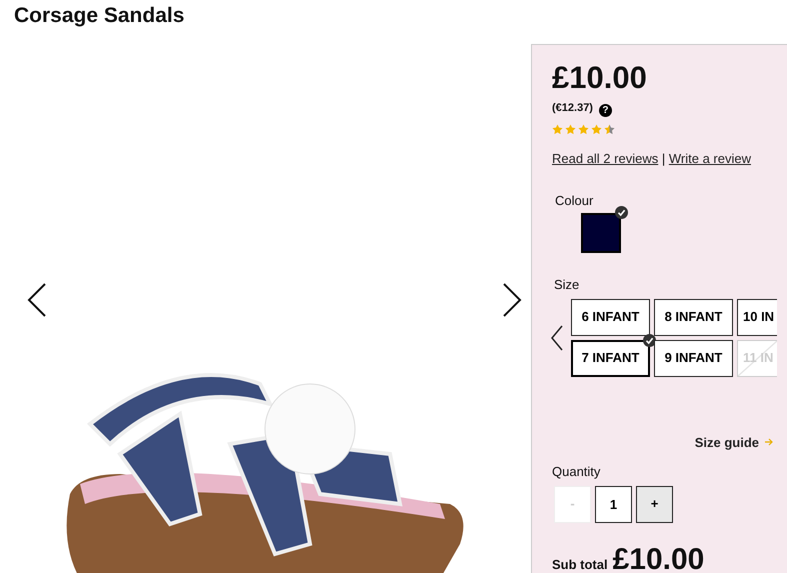 Image resolution: width=787 pixels, height=573 pixels. I want to click on write-review-link: Write a review, so click(709, 158).